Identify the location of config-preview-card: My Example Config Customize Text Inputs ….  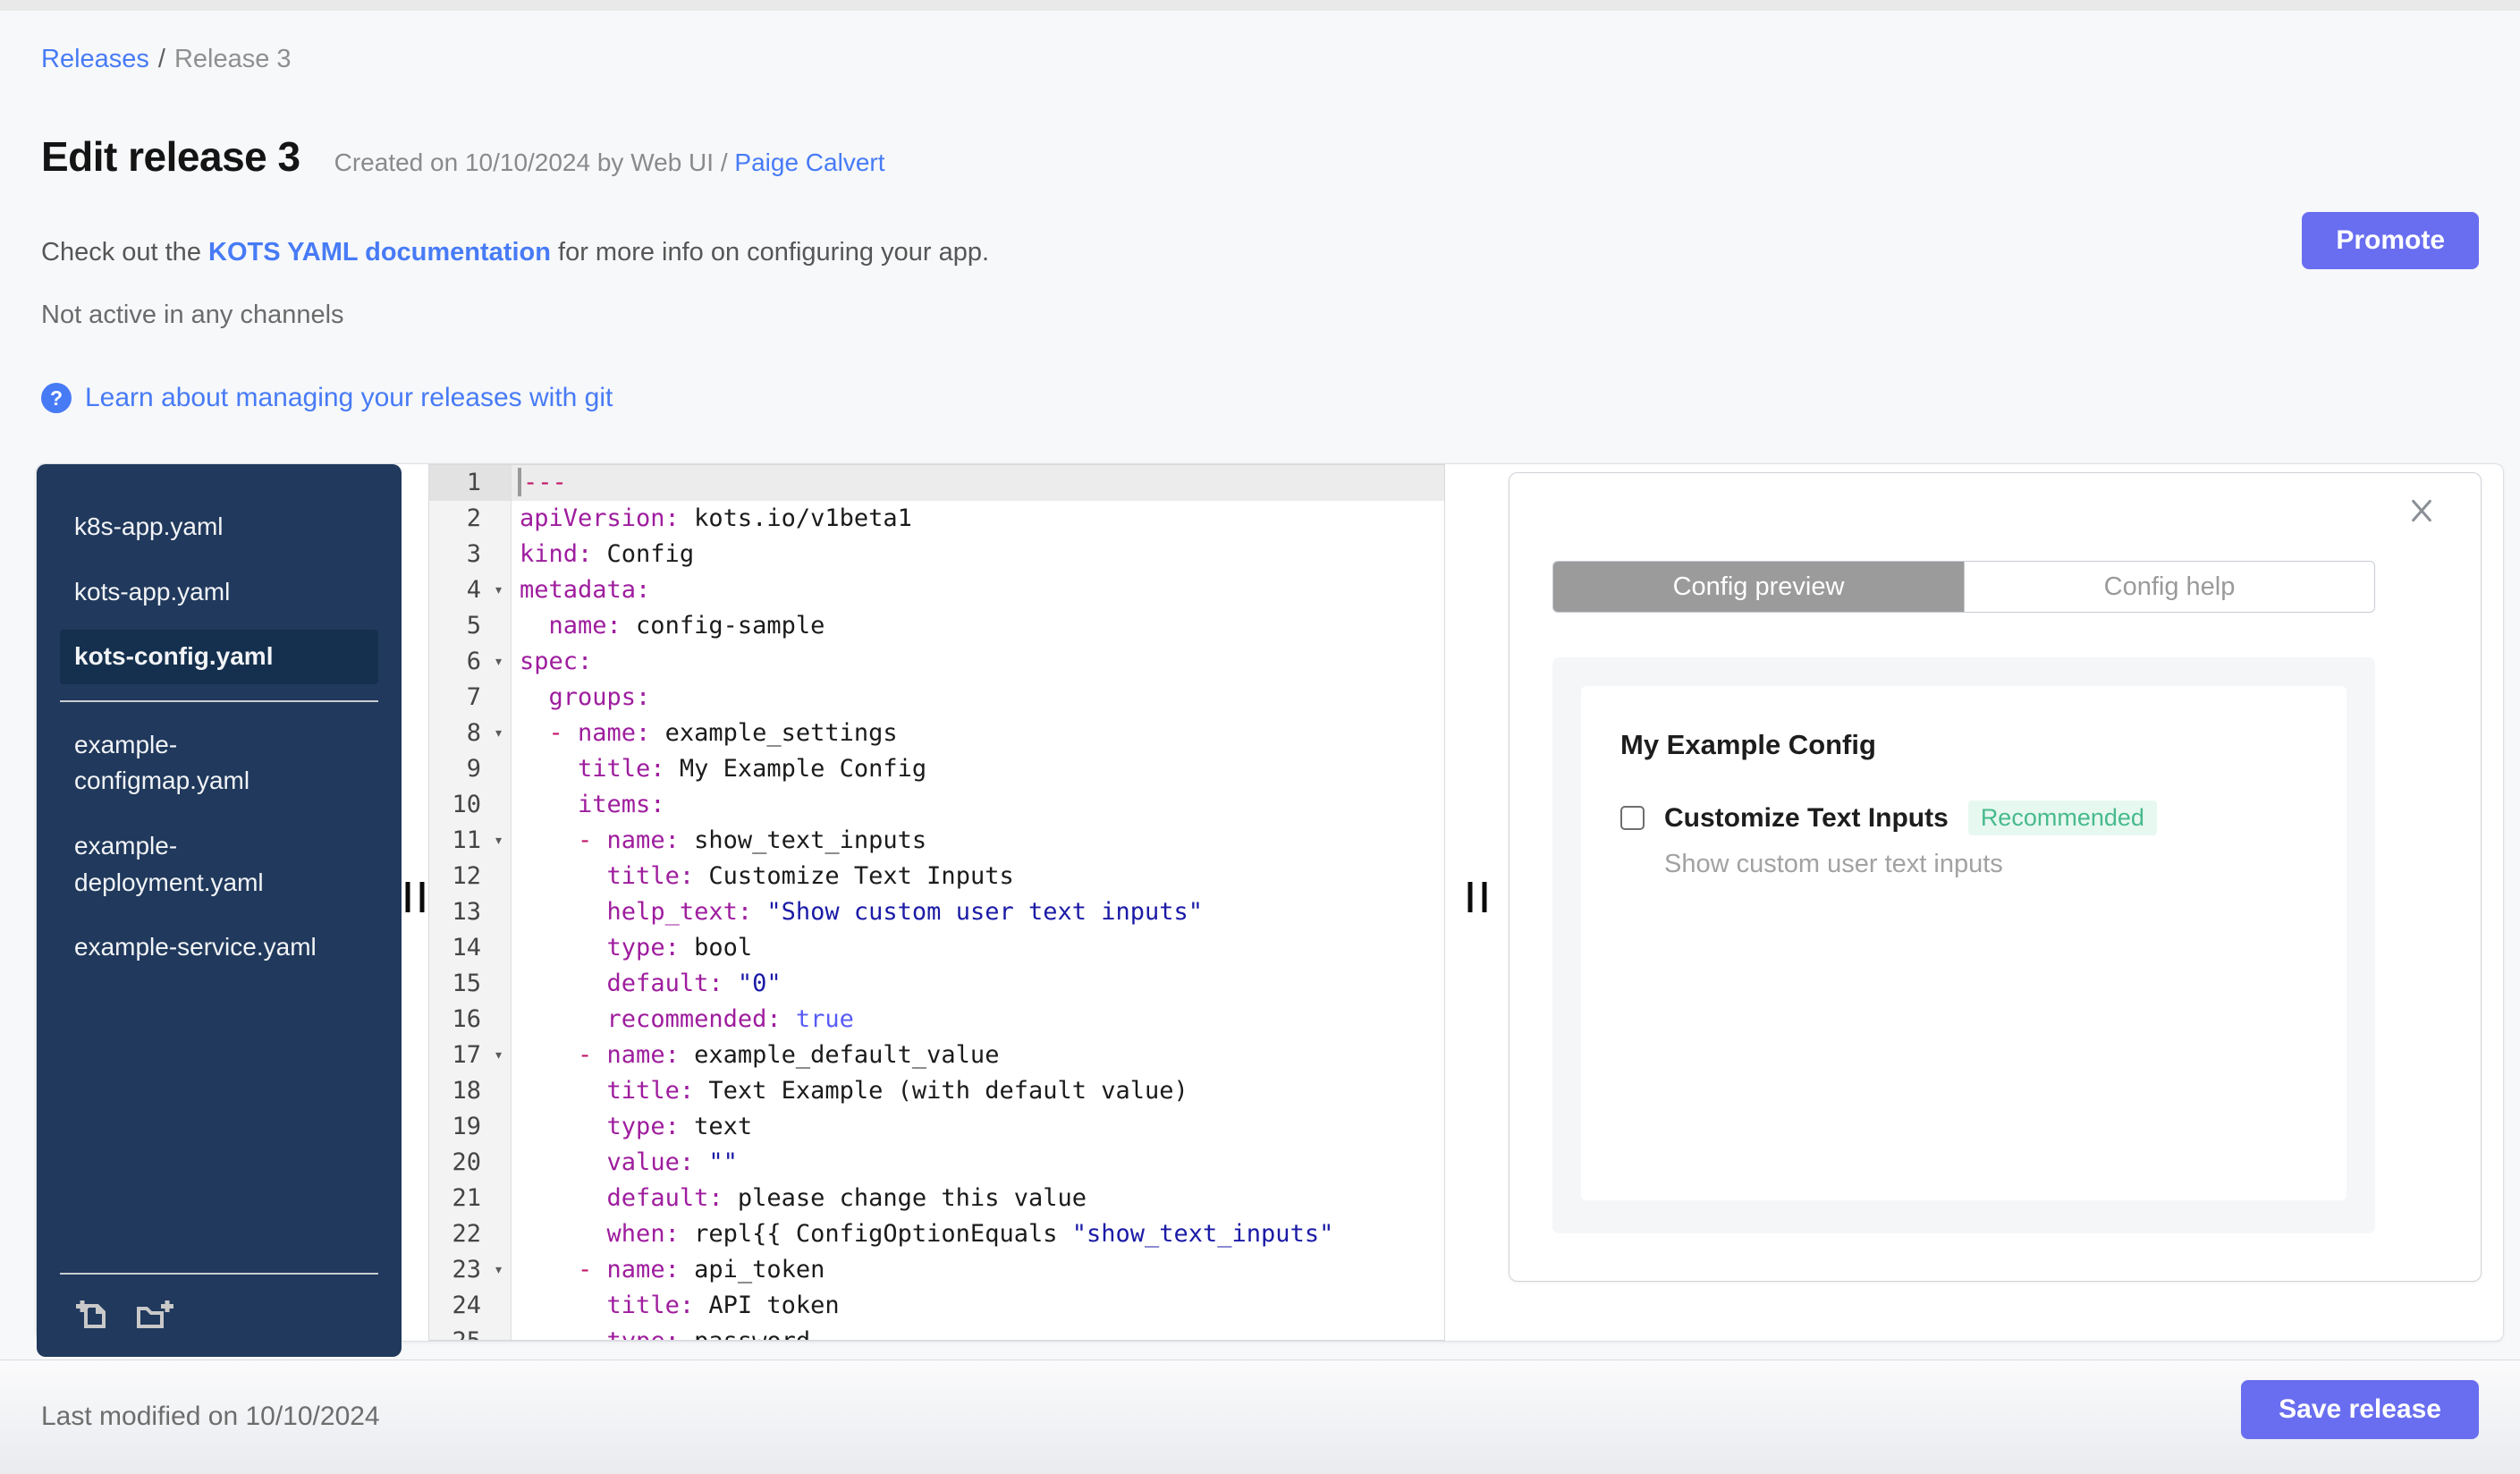
(1964, 943).